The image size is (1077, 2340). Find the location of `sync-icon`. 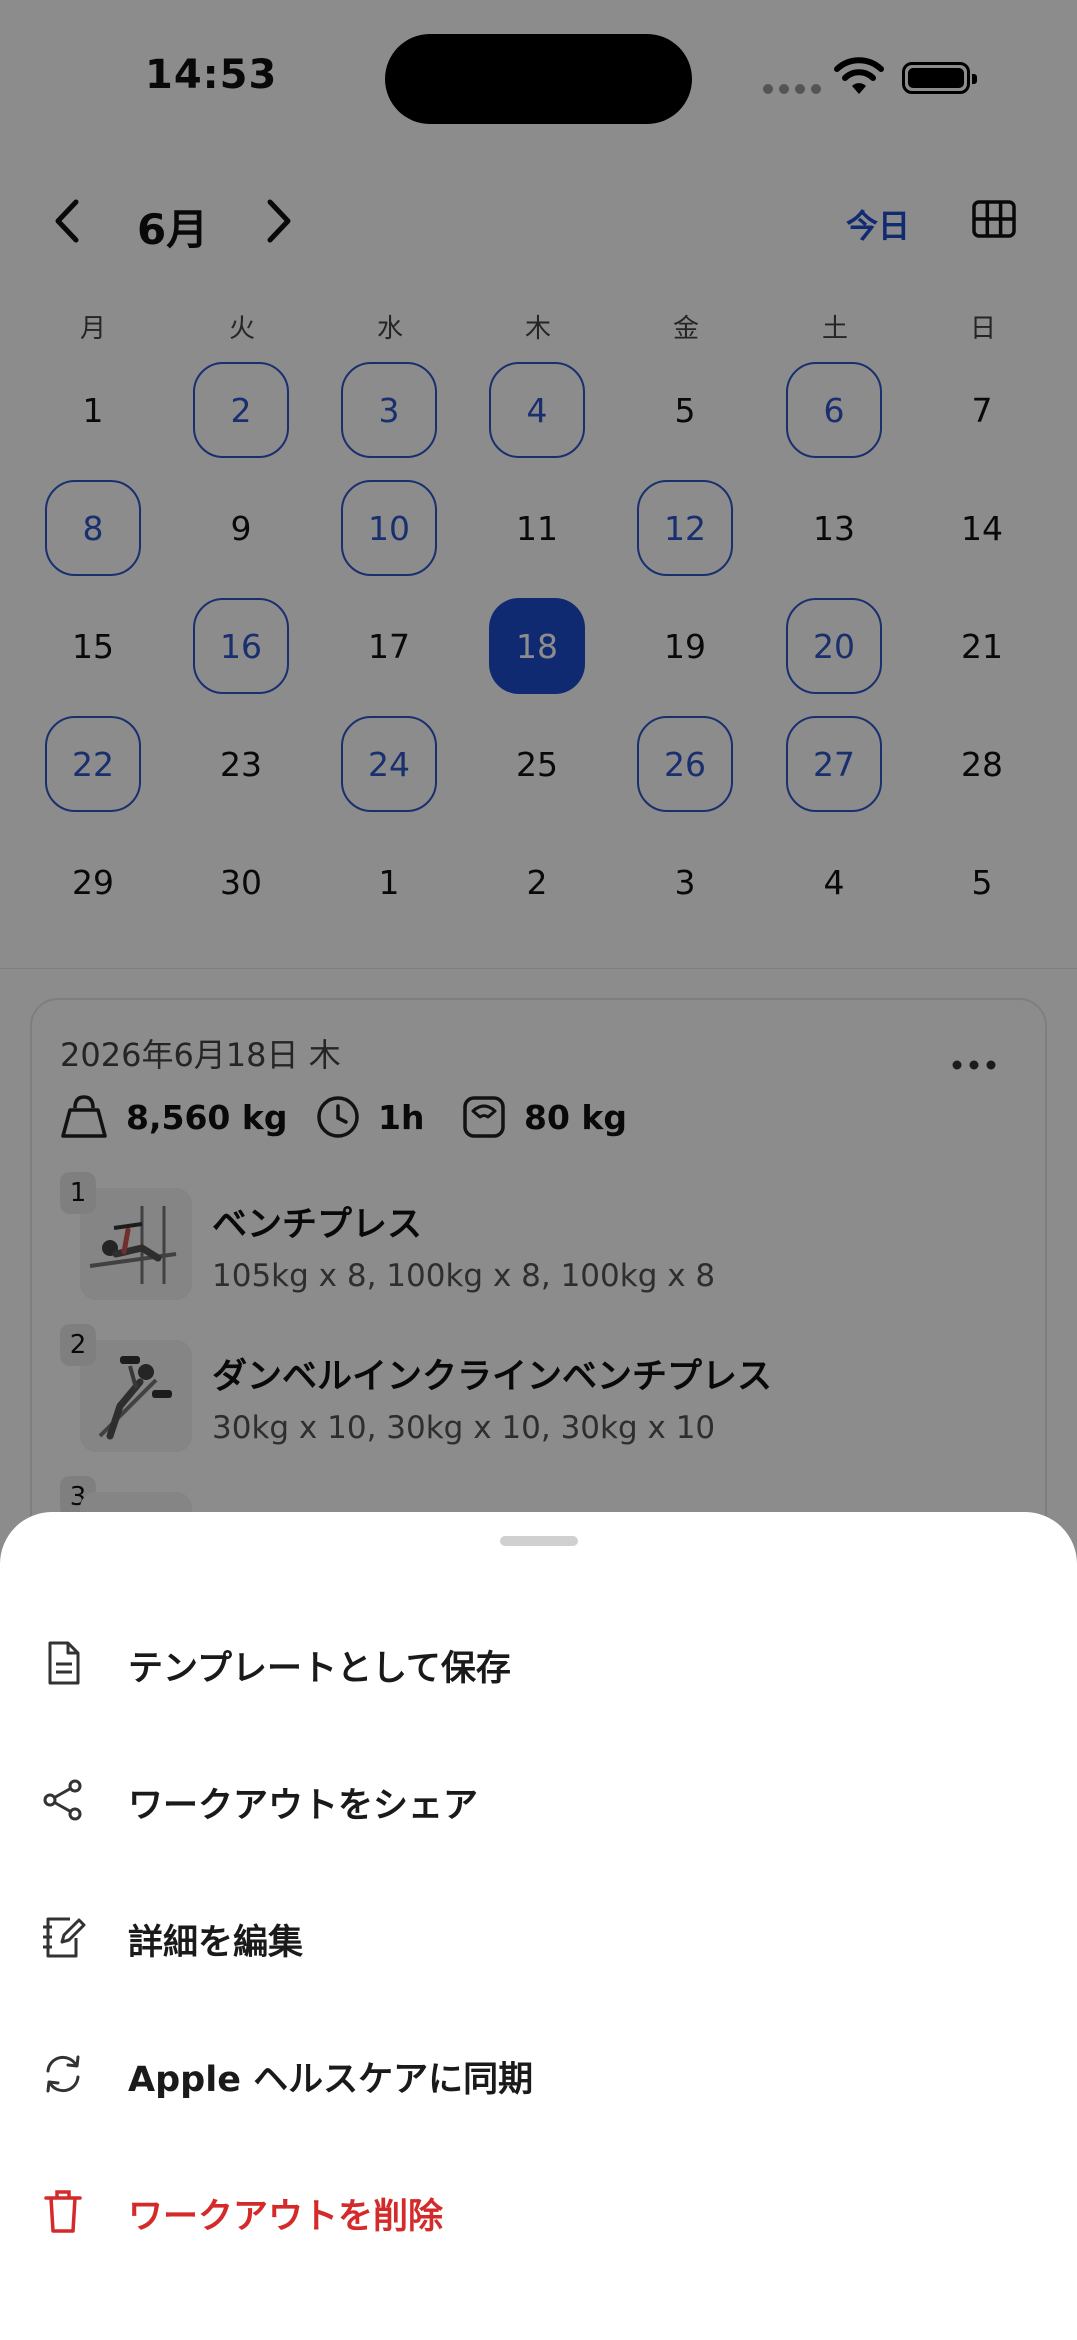

sync-icon is located at coordinates (63, 2074).